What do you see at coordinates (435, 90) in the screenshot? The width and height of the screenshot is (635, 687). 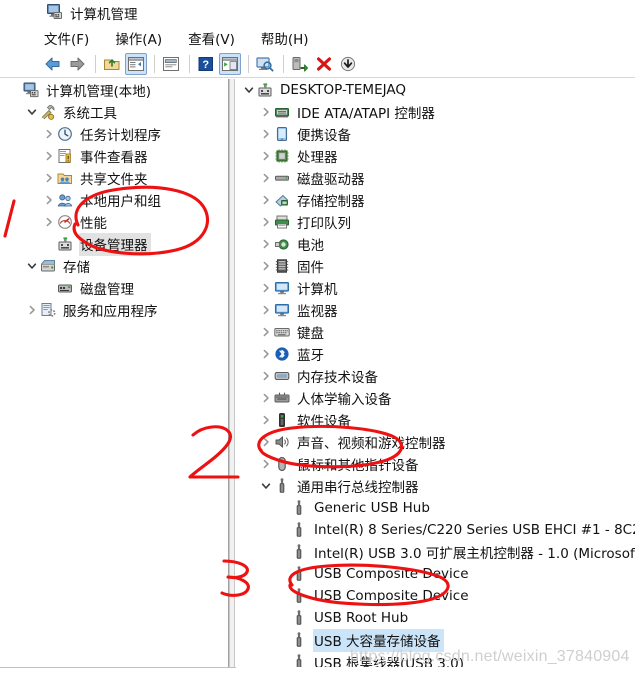 I see `device-tree-item-row: DESKTOP-TEMEJAQ` at bounding box center [435, 90].